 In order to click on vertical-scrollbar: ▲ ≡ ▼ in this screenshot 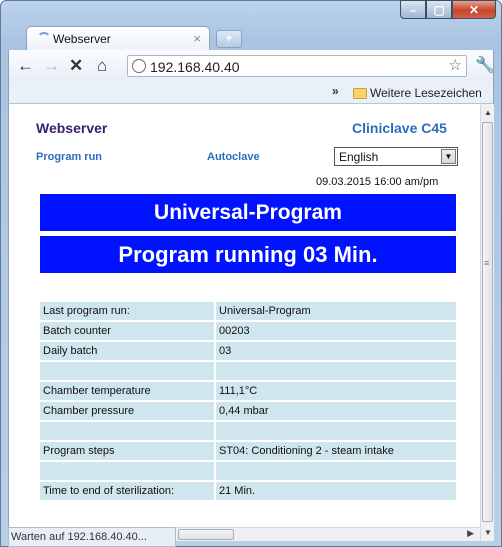, I will do `click(487, 322)`.